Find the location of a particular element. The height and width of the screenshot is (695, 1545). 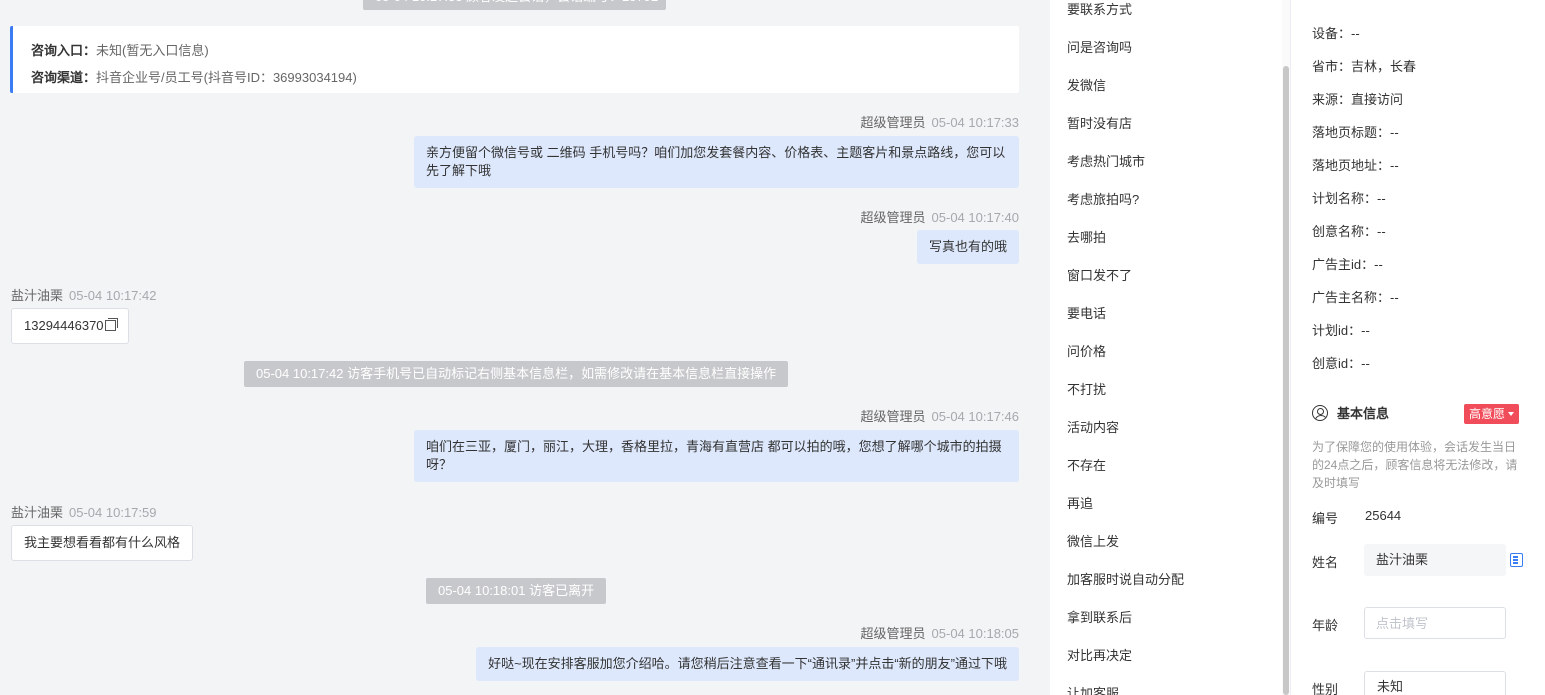

quick-reply-scrollbar-track is located at coordinates (1286, 347).